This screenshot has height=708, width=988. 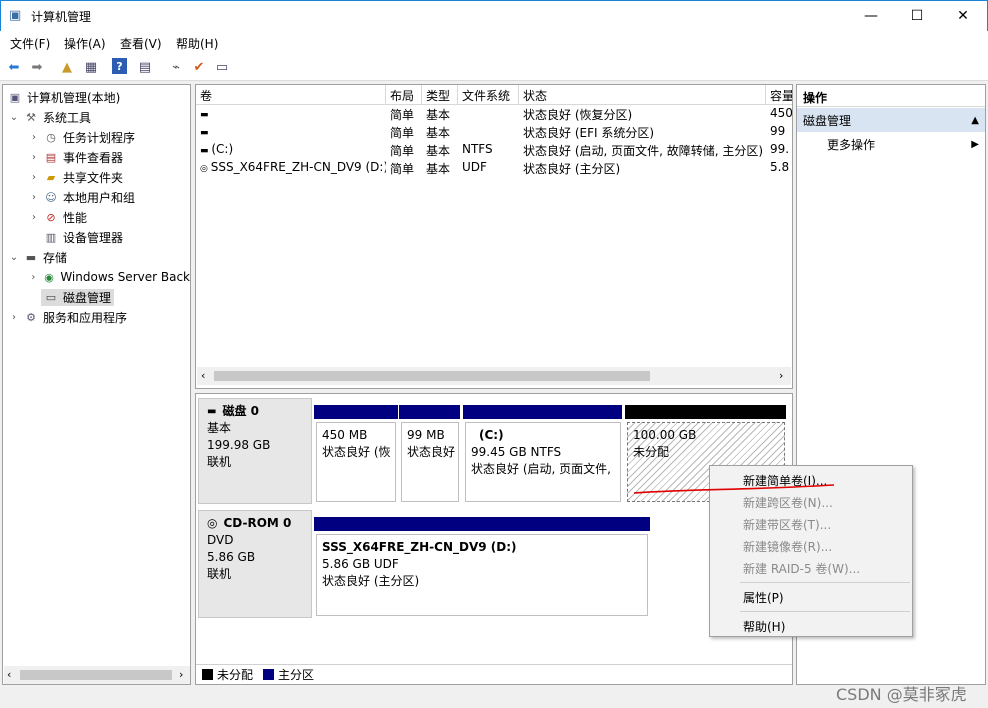 What do you see at coordinates (488, 94) in the screenshot?
I see `column-filesystem: 文件系统` at bounding box center [488, 94].